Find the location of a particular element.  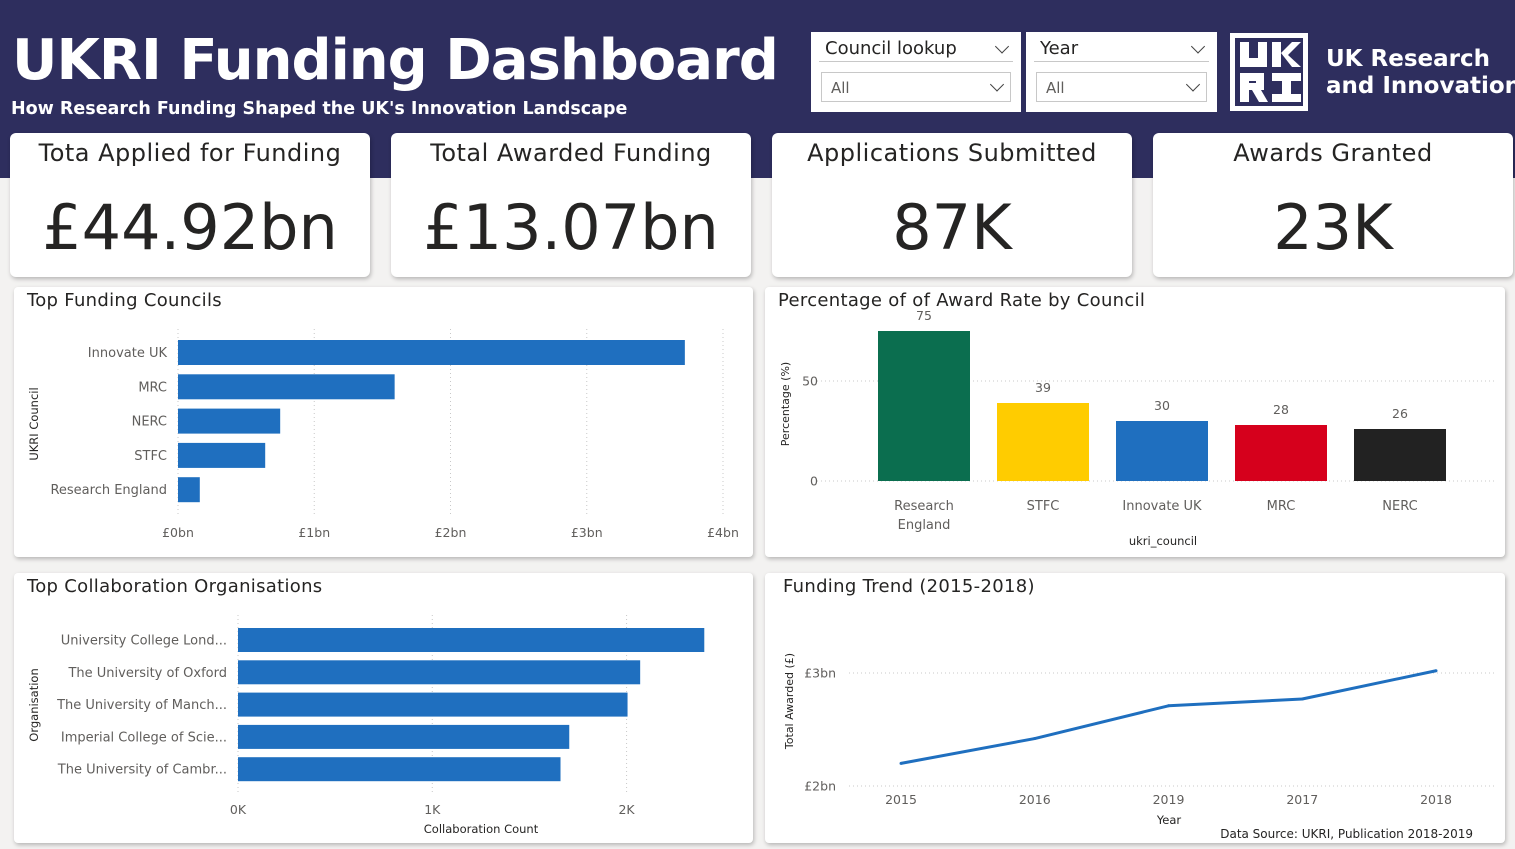

x-tick-label: £2bn is located at coordinates (451, 532).